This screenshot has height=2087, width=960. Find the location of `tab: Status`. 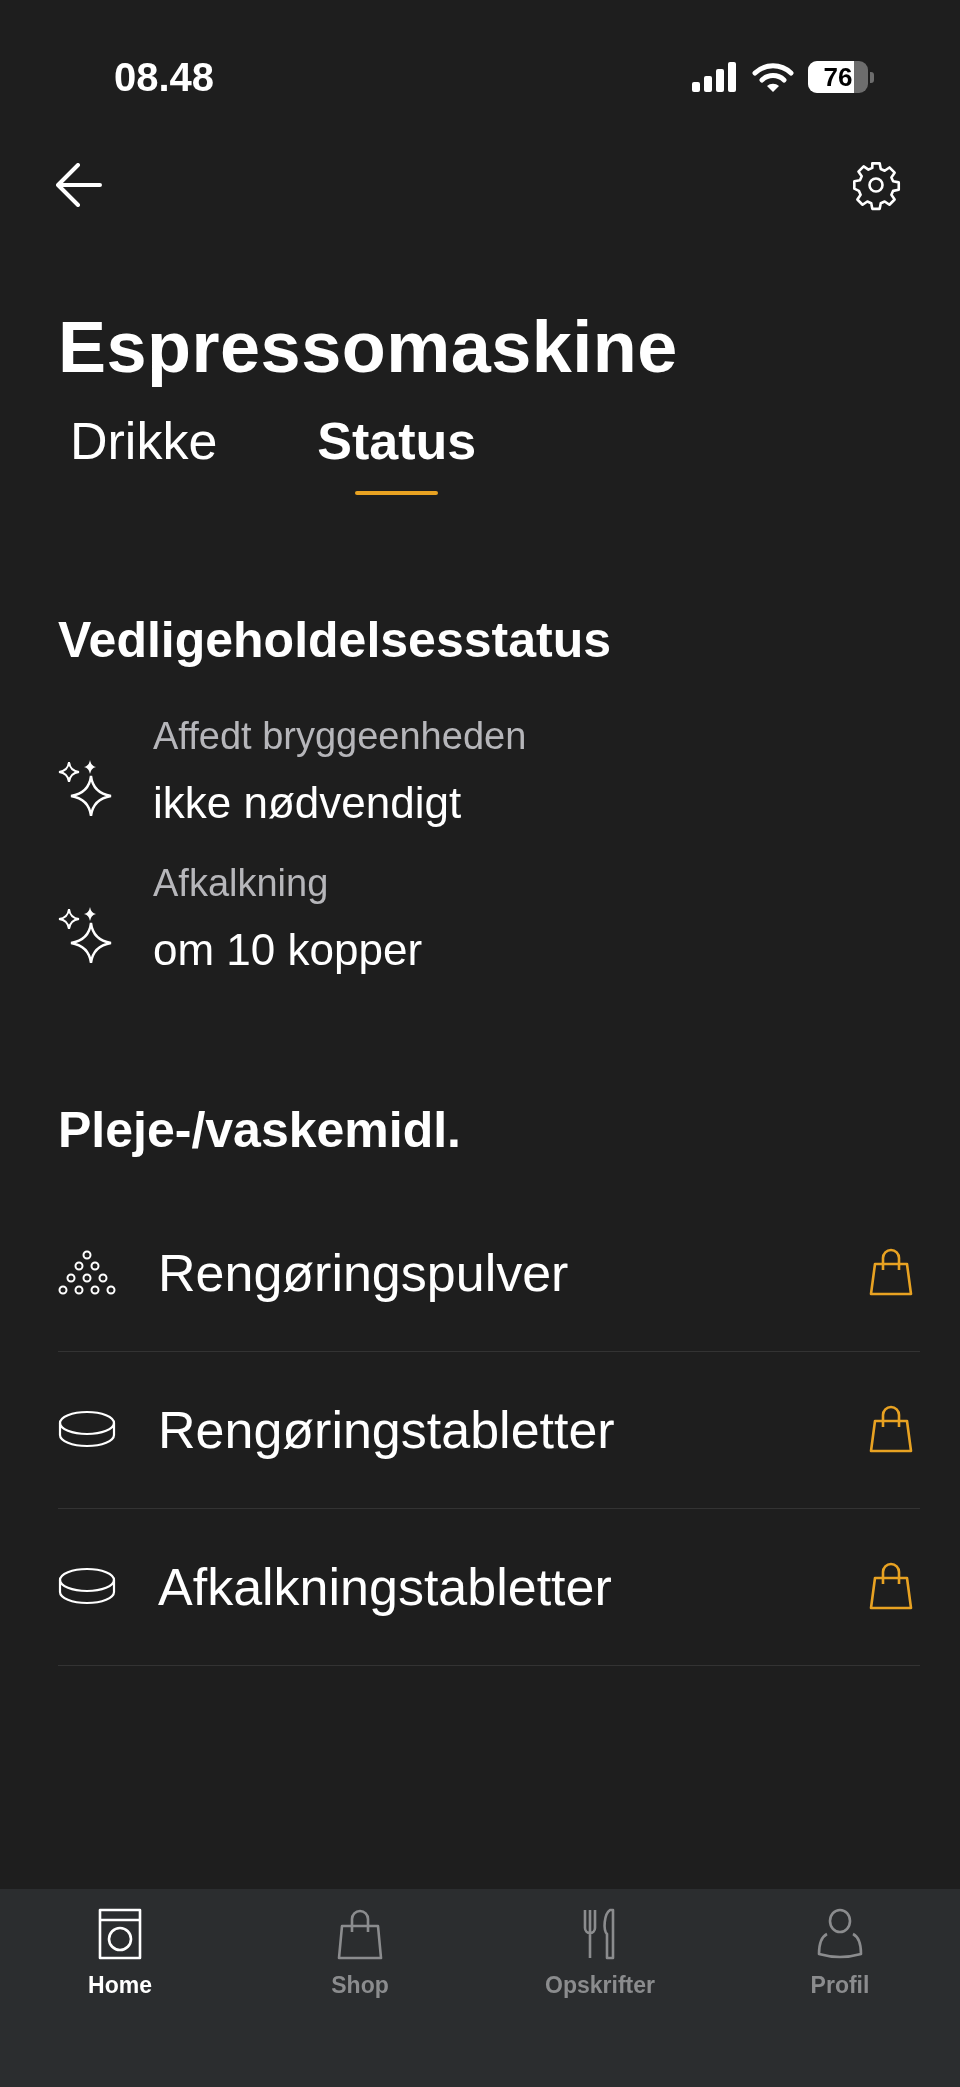

tab: Status is located at coordinates (397, 449).